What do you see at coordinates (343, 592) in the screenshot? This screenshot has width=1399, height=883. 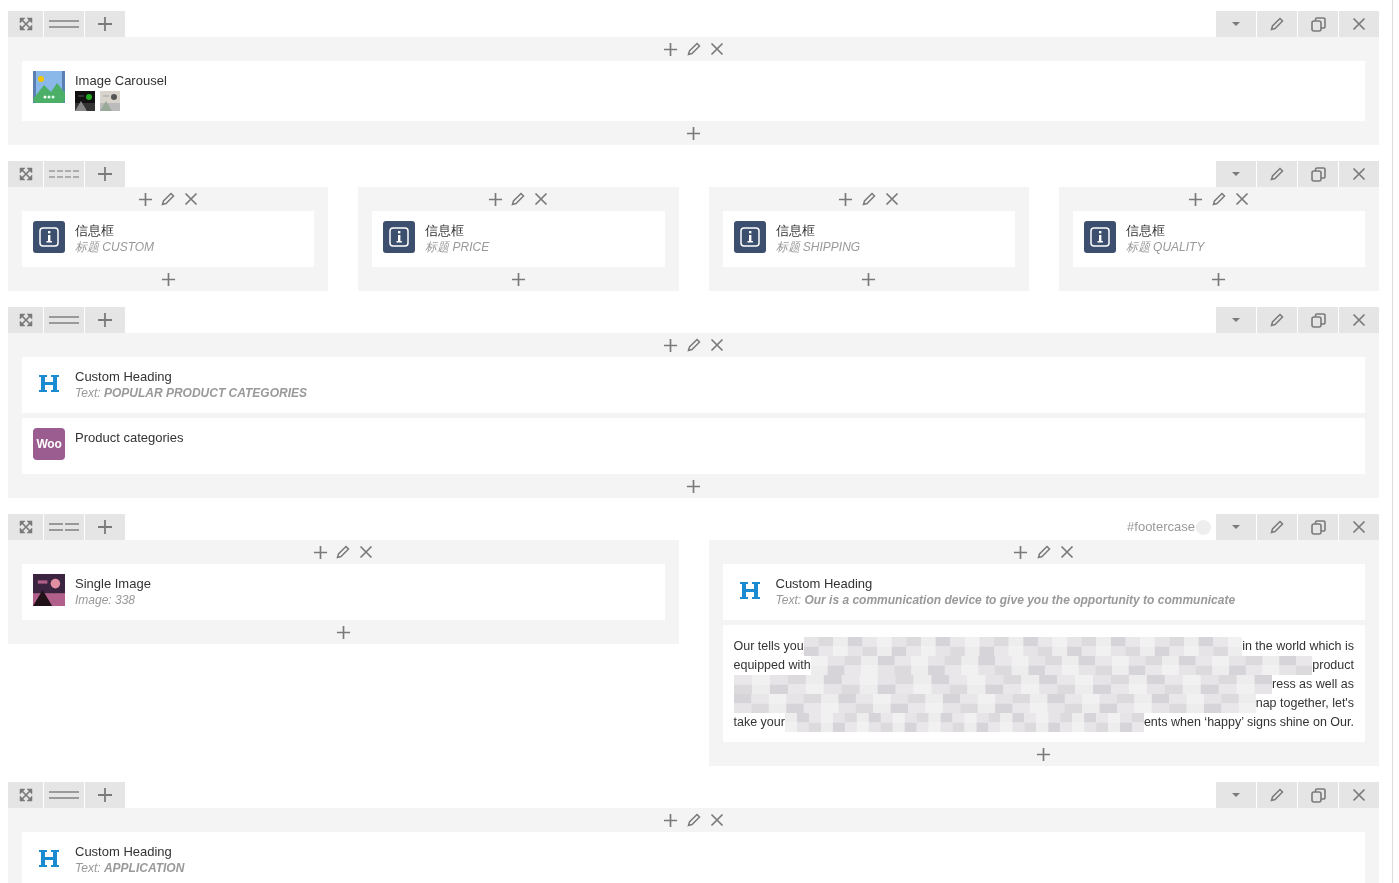 I see `element-card: Single Image Image: 338` at bounding box center [343, 592].